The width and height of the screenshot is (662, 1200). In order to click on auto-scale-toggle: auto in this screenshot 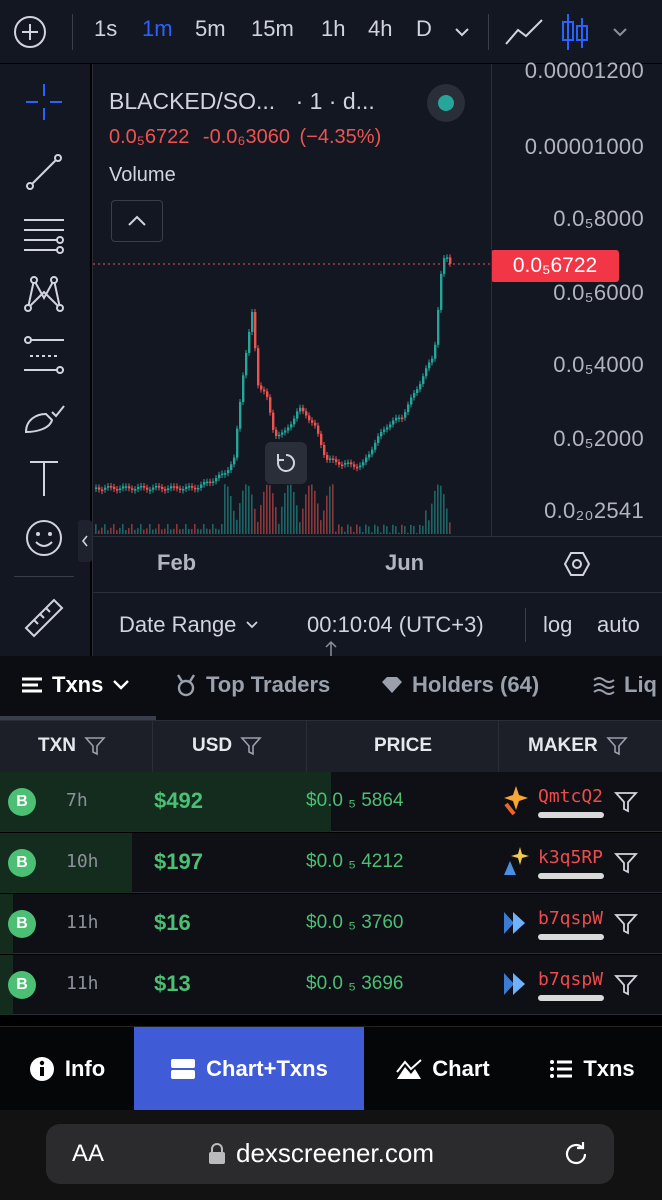, I will do `click(618, 625)`.